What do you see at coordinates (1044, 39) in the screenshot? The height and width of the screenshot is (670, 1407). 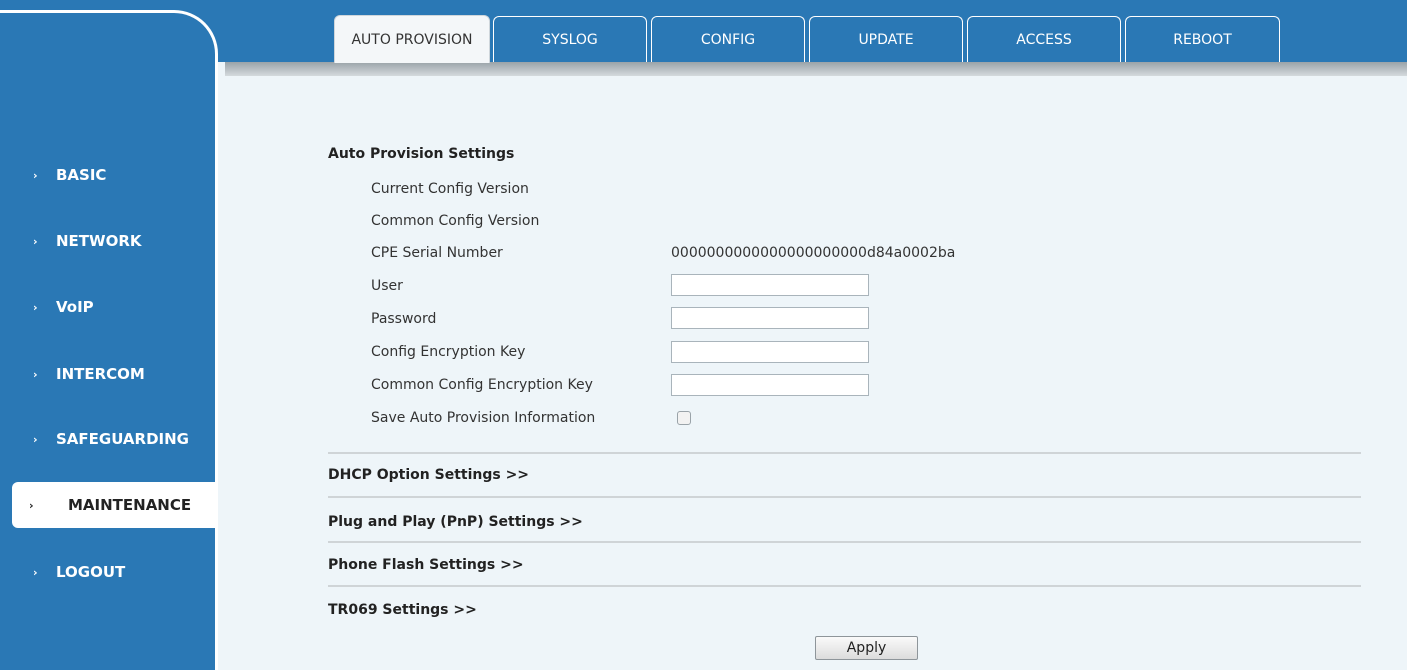 I see `tab-access: ACCESS` at bounding box center [1044, 39].